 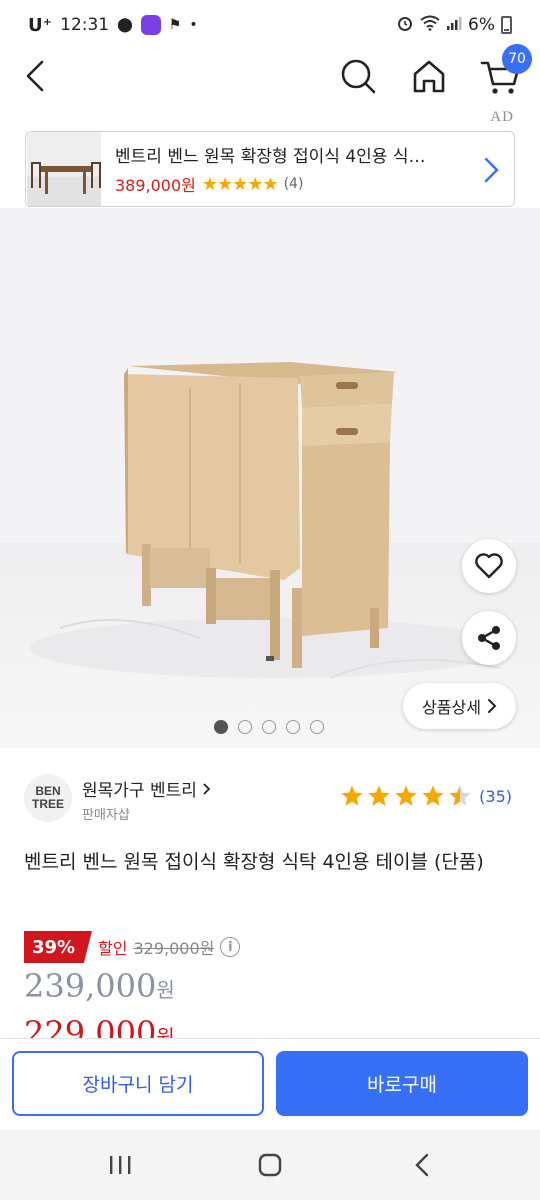 What do you see at coordinates (454, 25) in the screenshot?
I see `signal-icon` at bounding box center [454, 25].